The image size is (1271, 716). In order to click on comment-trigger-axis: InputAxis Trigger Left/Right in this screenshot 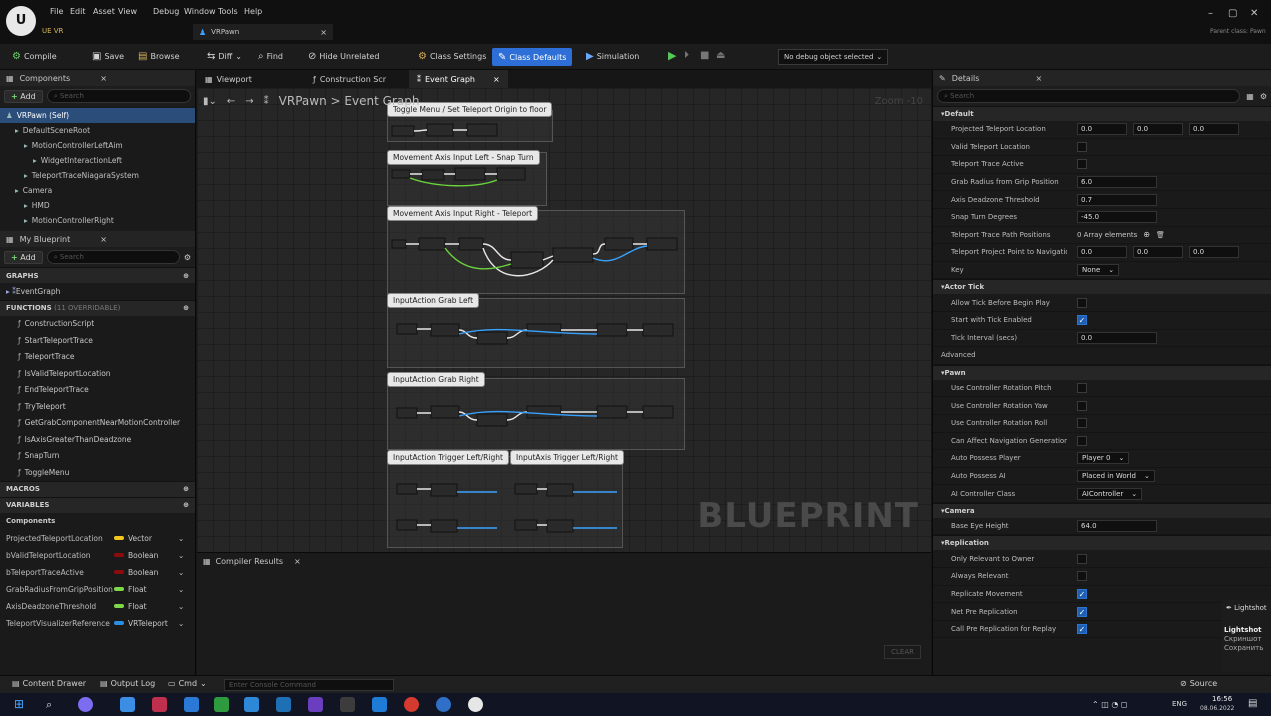, I will do `click(567, 457)`.